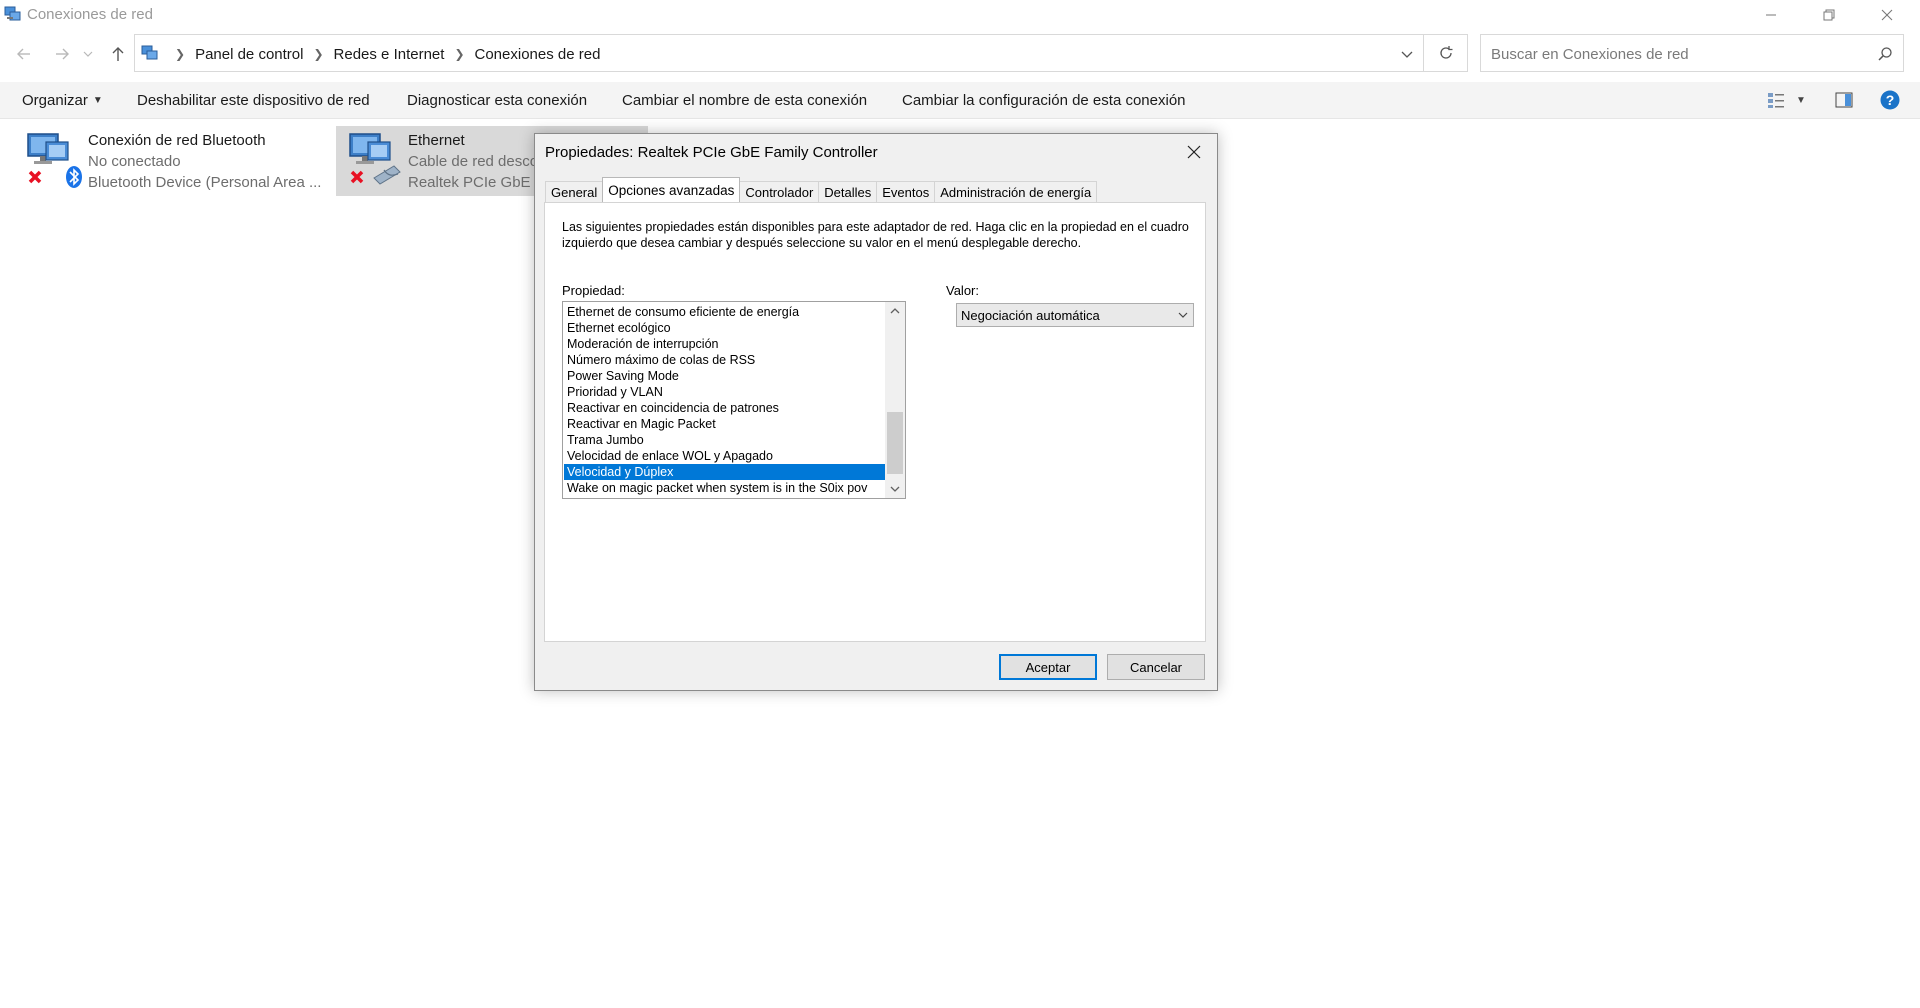  Describe the element at coordinates (1156, 667) in the screenshot. I see `cancel-button: Cancelar` at that location.